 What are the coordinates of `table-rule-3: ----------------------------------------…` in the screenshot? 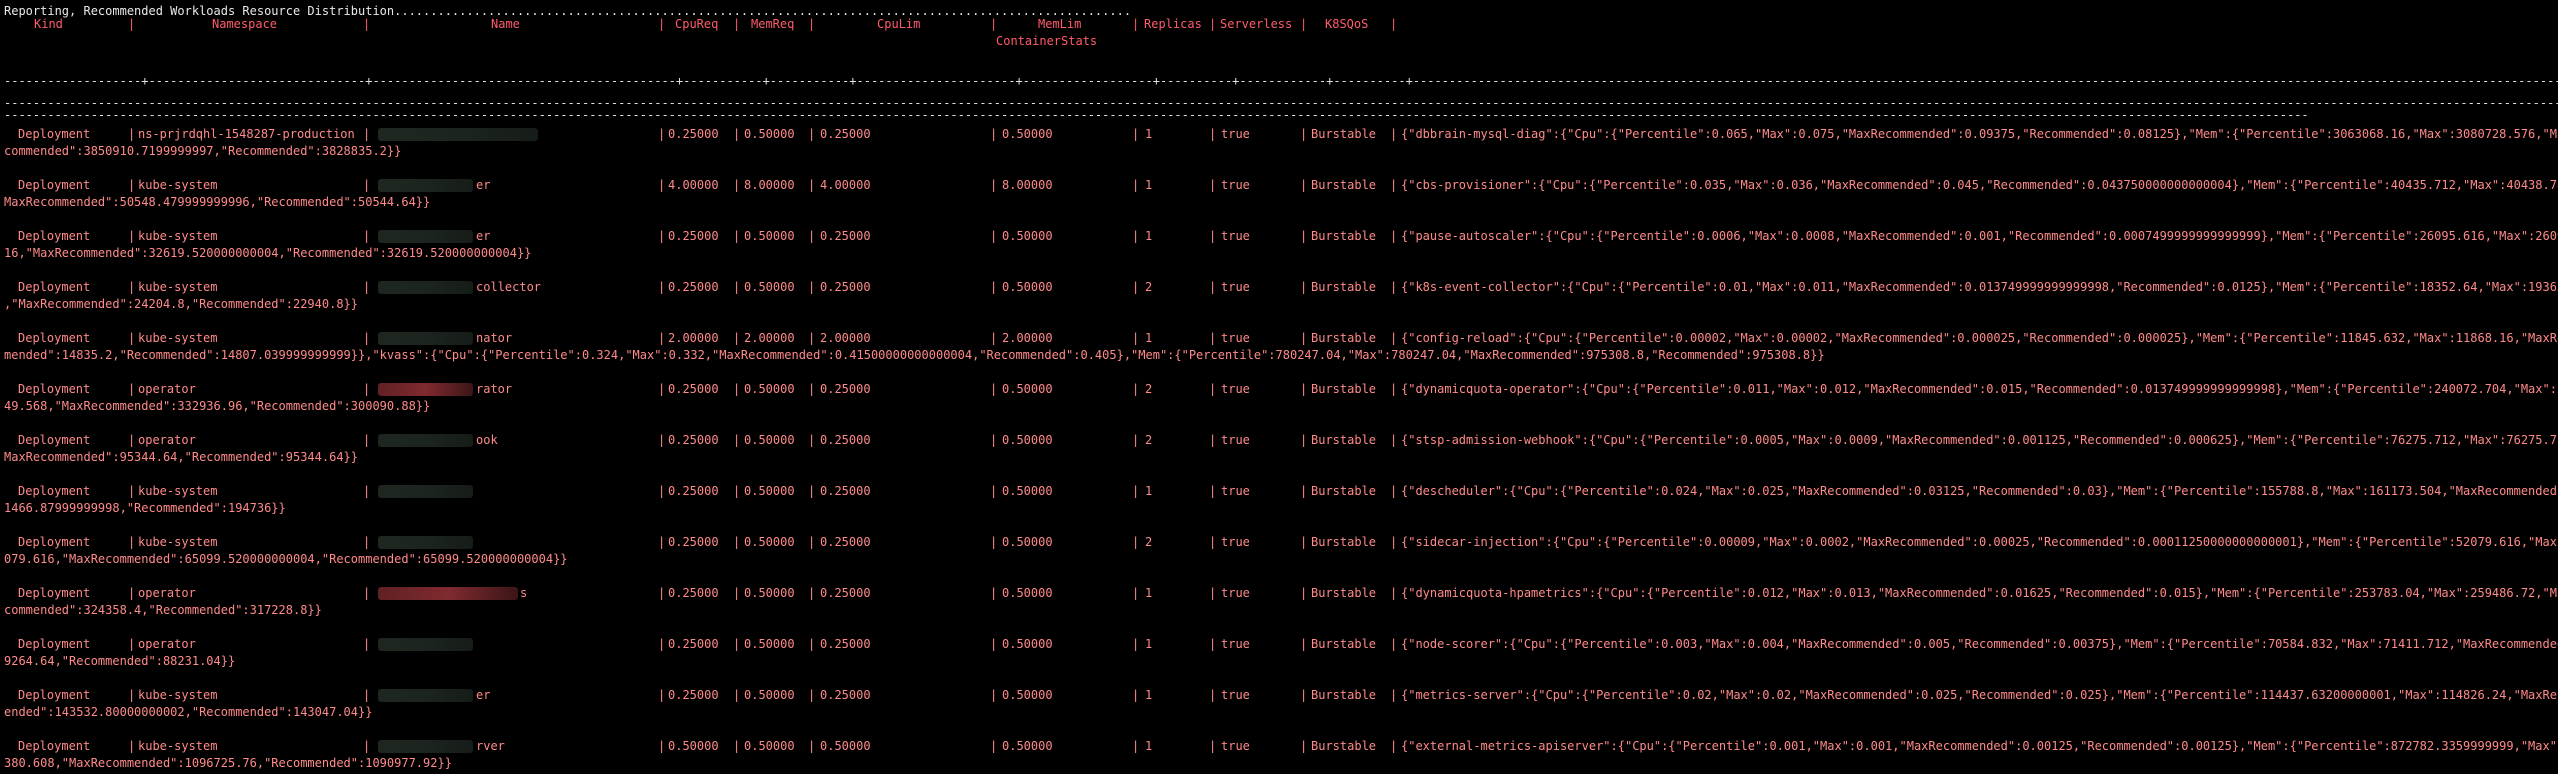 It's located at (1156, 115).